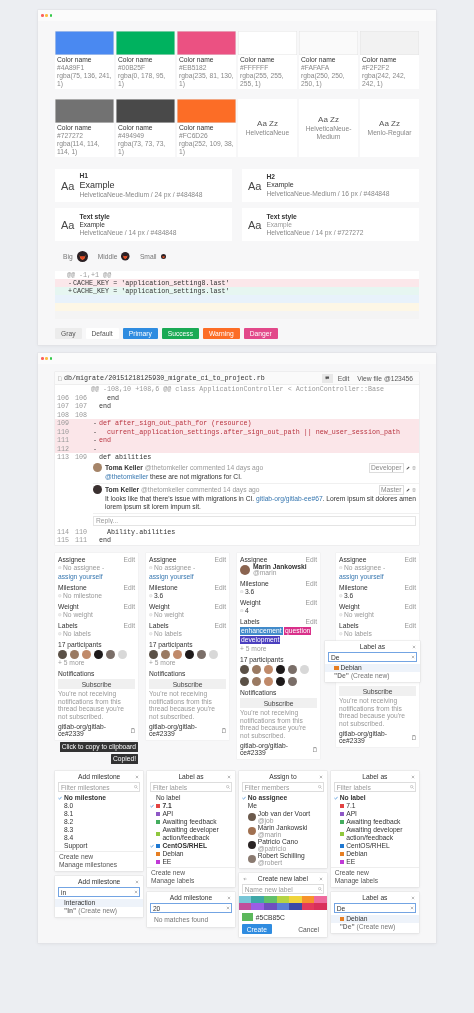 This screenshot has height=1013, width=474. I want to click on back-arrow-icon, so click(244, 878).